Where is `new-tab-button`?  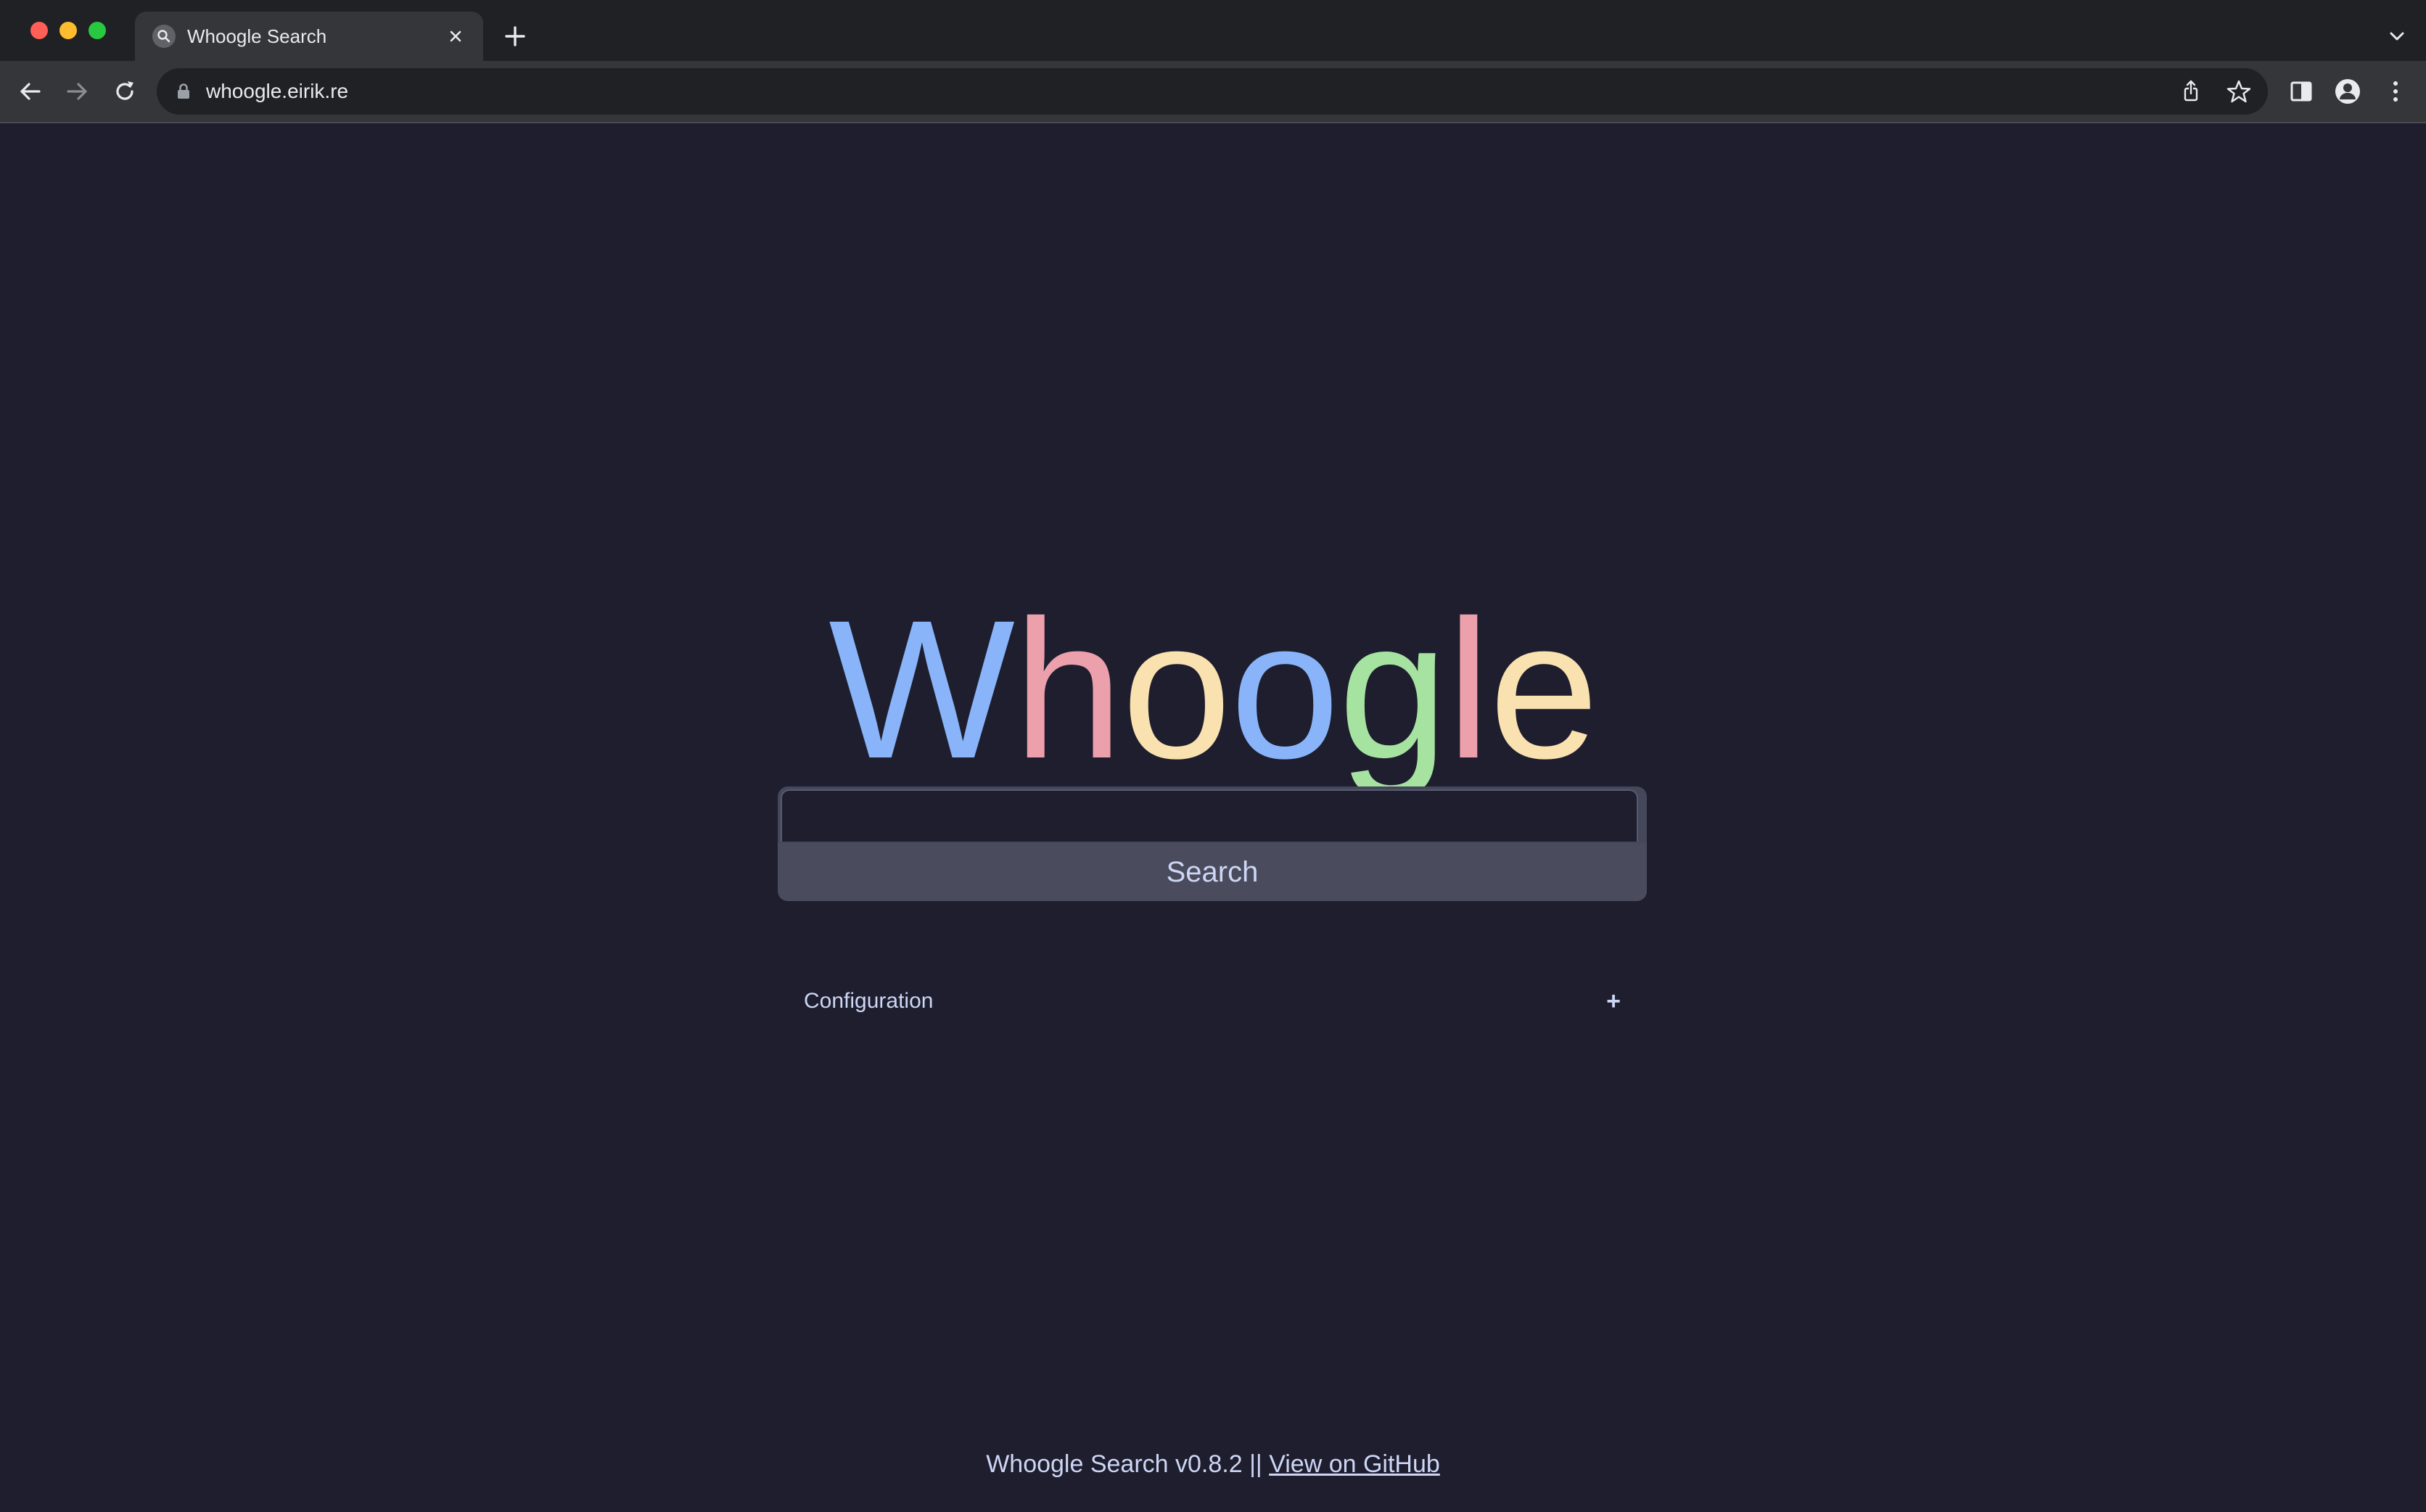
new-tab-button is located at coordinates (515, 37).